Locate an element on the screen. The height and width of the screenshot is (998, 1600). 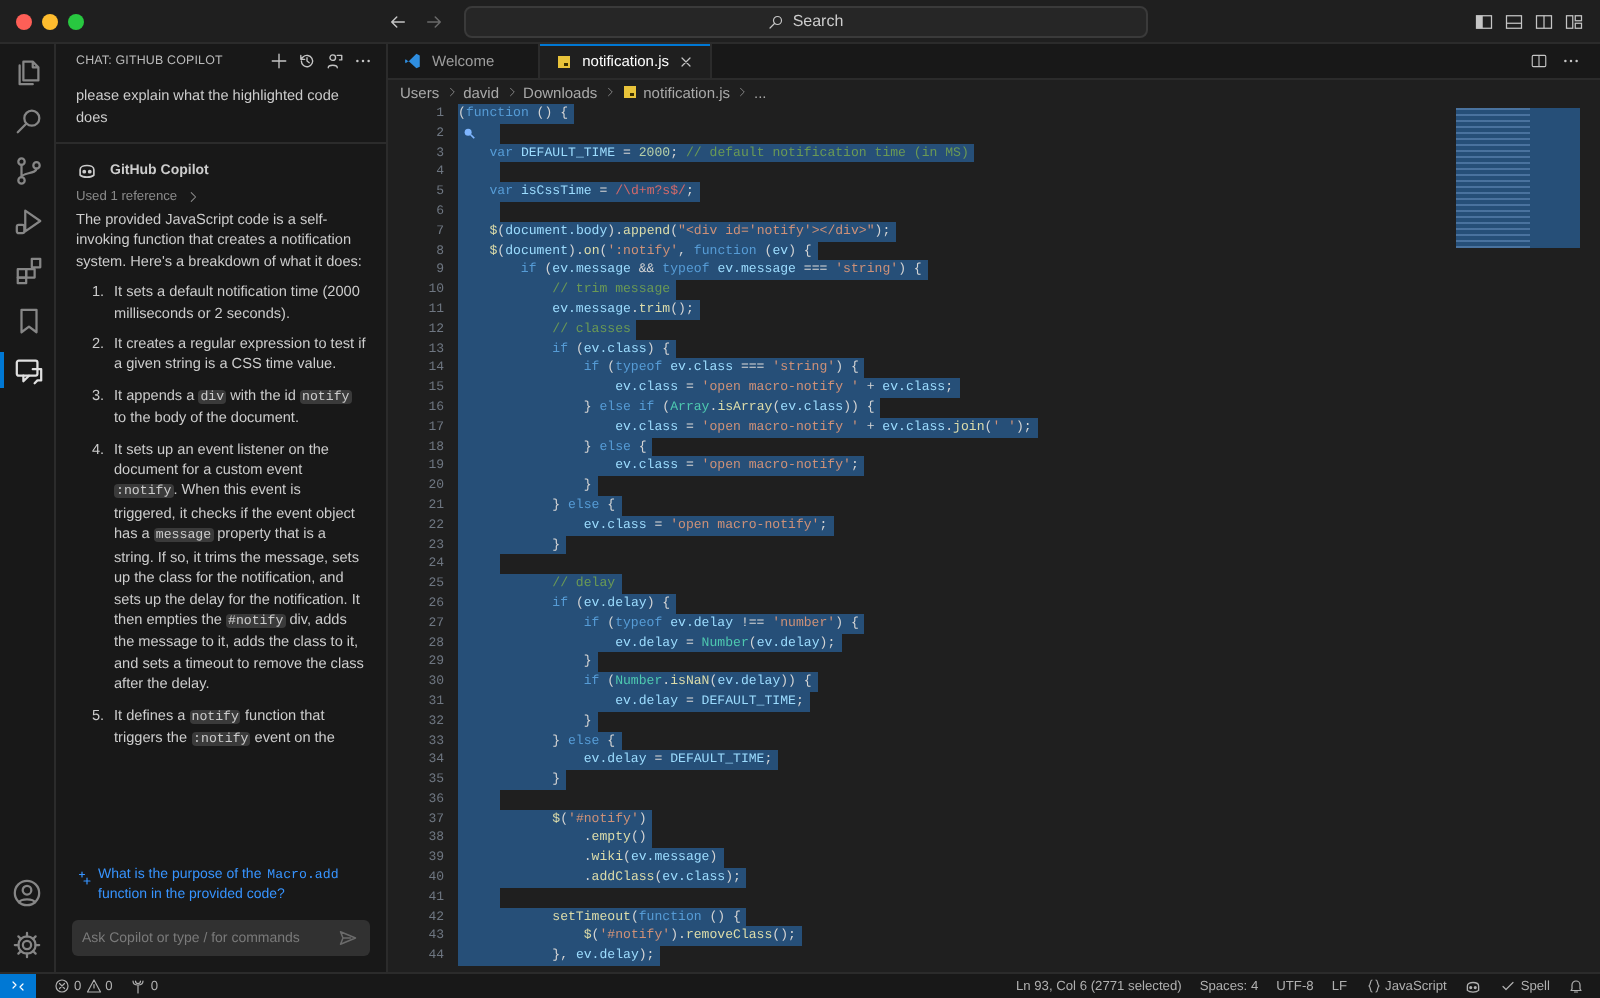
run-debug-icon is located at coordinates (29, 220).